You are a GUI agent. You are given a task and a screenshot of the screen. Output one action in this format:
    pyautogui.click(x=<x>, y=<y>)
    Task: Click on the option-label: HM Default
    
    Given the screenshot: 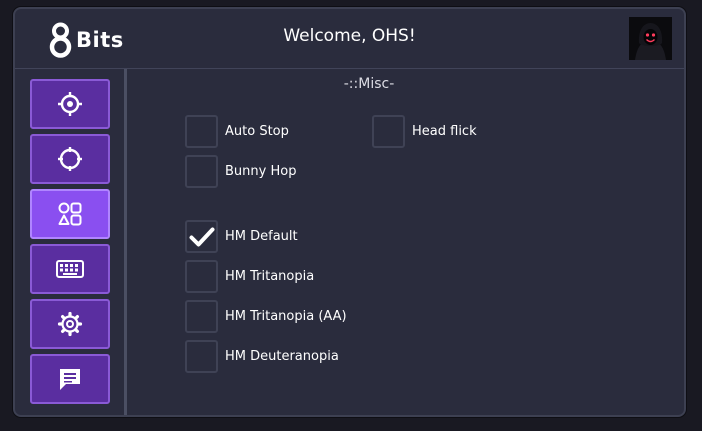 What is the action you would take?
    pyautogui.click(x=261, y=236)
    